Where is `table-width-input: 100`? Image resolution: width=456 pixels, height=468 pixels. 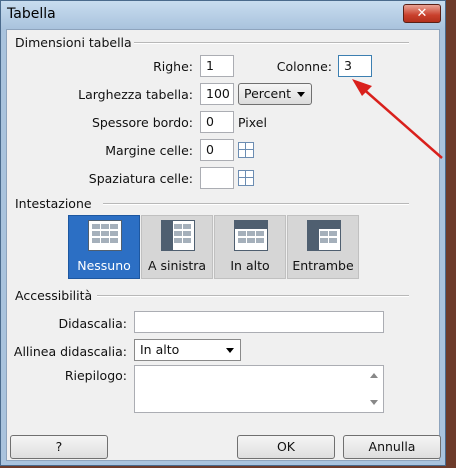 table-width-input: 100 is located at coordinates (217, 94).